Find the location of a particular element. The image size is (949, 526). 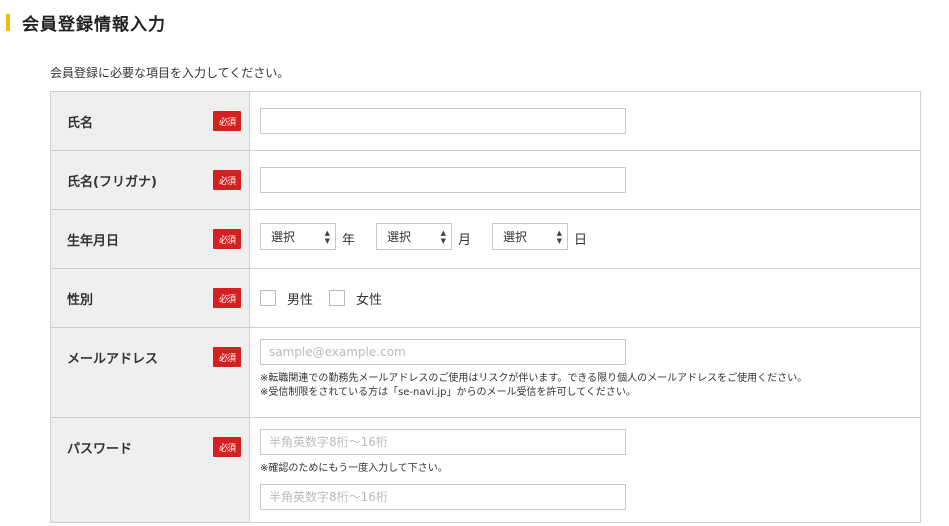

birthday-label: 生年月日 is located at coordinates (93, 241).